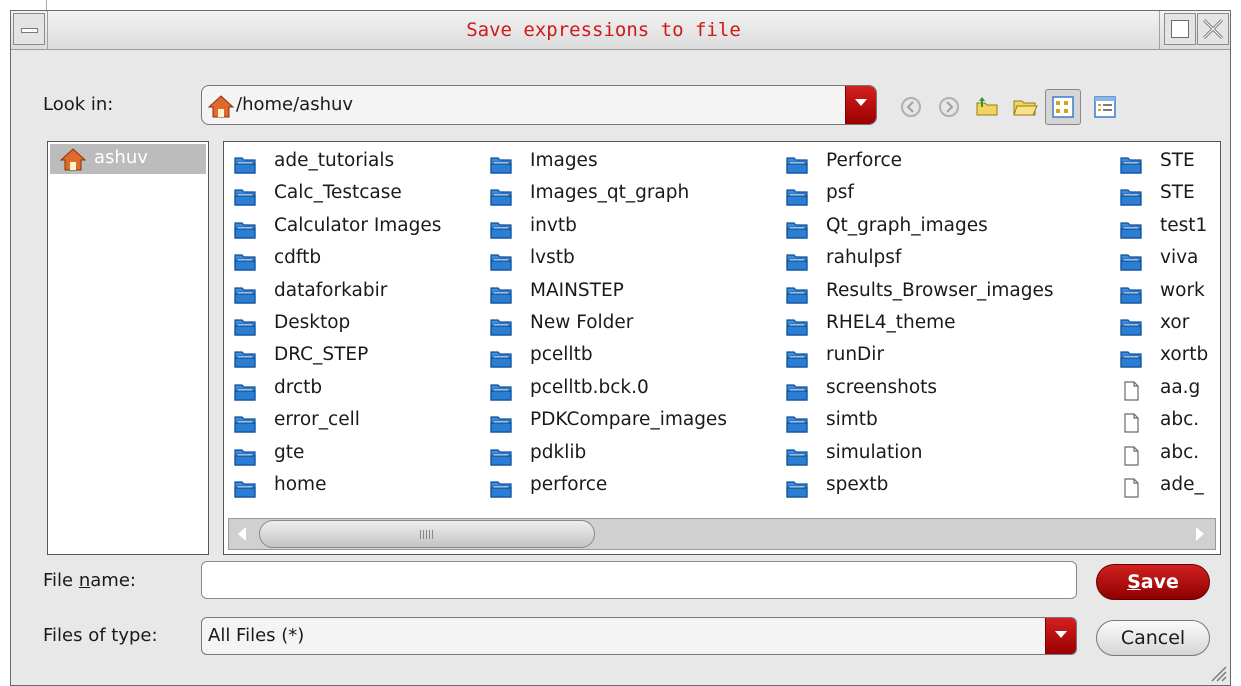  Describe the element at coordinates (911, 107) in the screenshot. I see `back-icon` at that location.